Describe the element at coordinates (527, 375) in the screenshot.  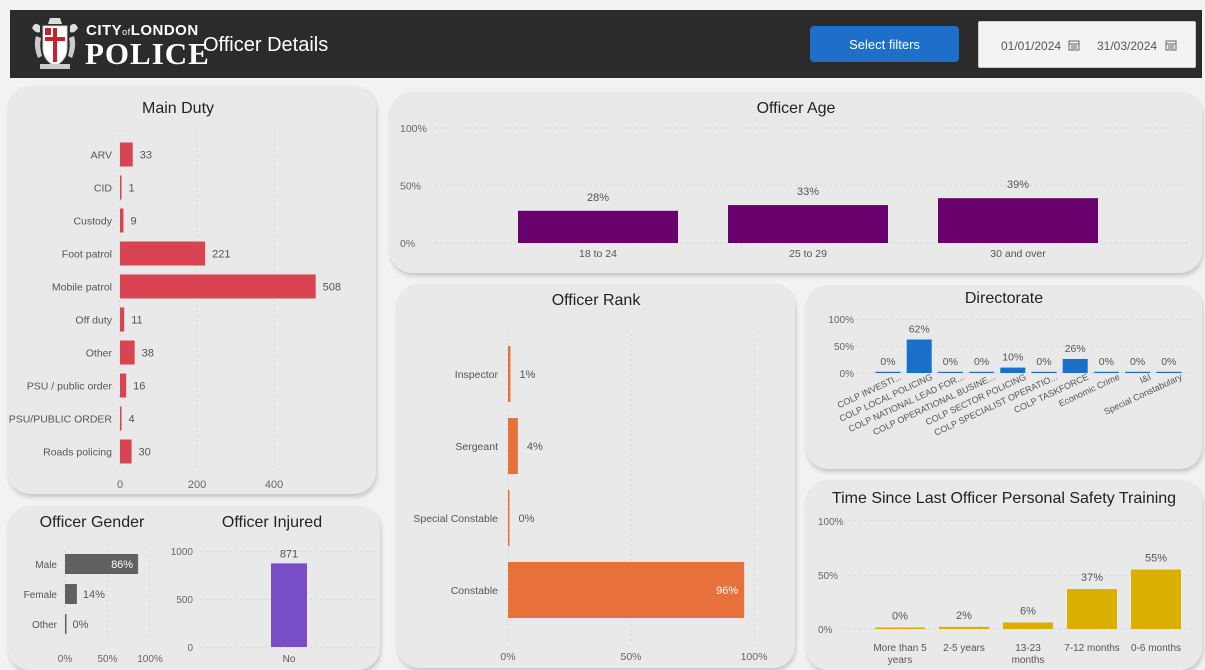
I see `value-label: 1%` at that location.